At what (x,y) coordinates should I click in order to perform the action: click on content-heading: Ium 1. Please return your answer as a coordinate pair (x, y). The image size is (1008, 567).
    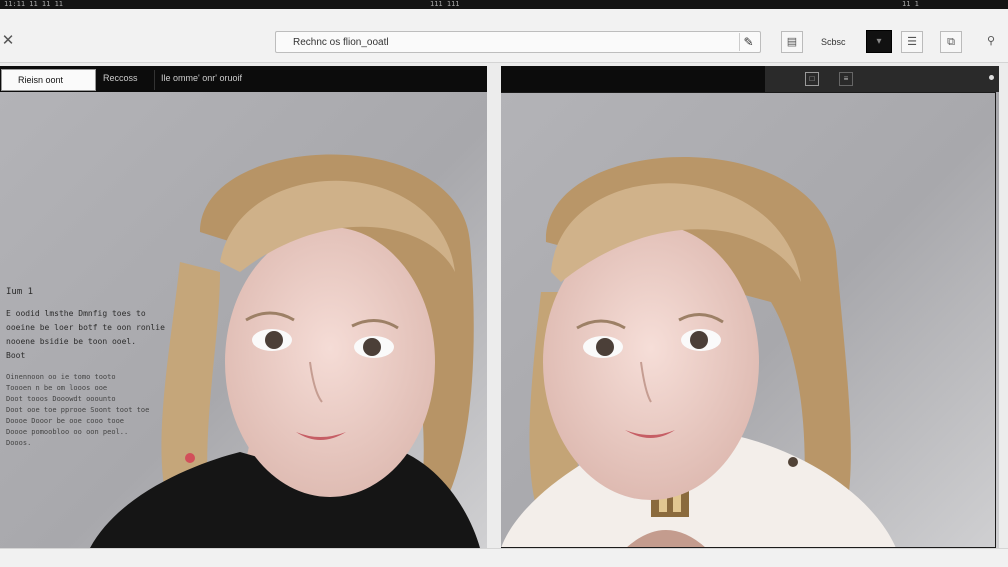
    Looking at the image, I should click on (20, 292).